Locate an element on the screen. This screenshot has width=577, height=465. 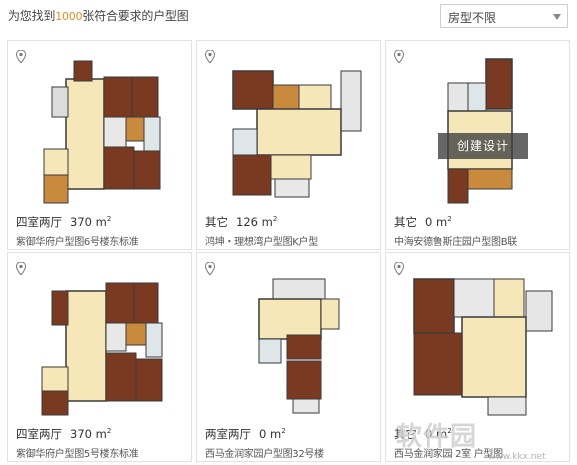
floorplan-name: 紫御华府户型图5号楼东标准 is located at coordinates (103, 452).